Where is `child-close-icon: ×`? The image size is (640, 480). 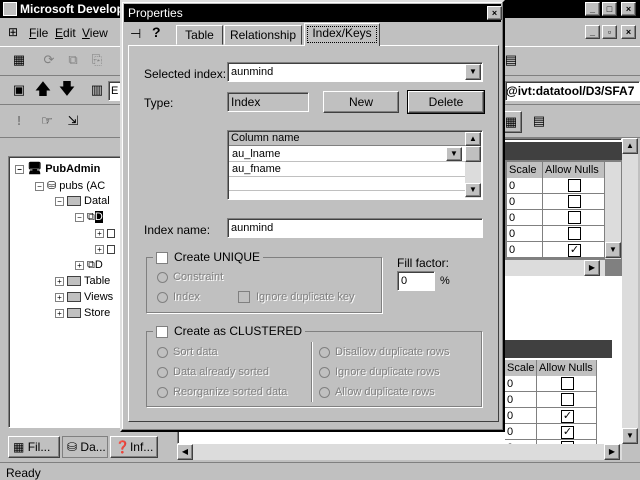 child-close-icon: × is located at coordinates (628, 32).